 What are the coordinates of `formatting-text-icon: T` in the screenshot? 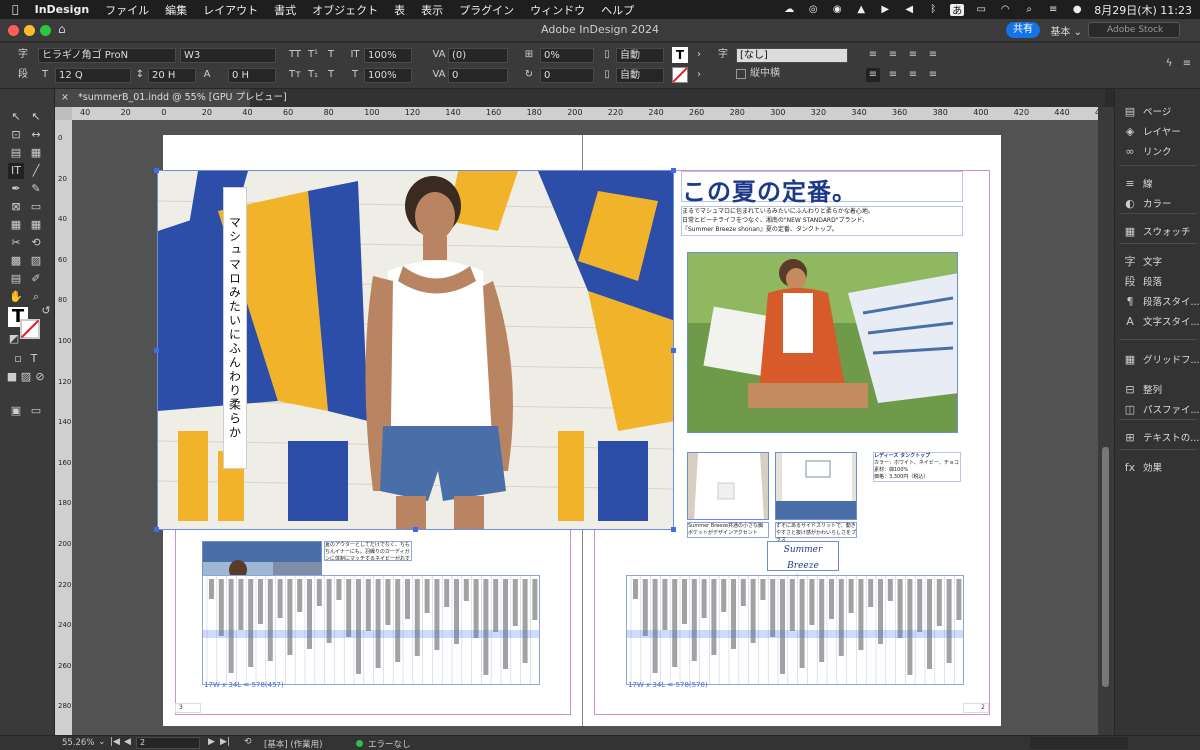 It's located at (34, 359).